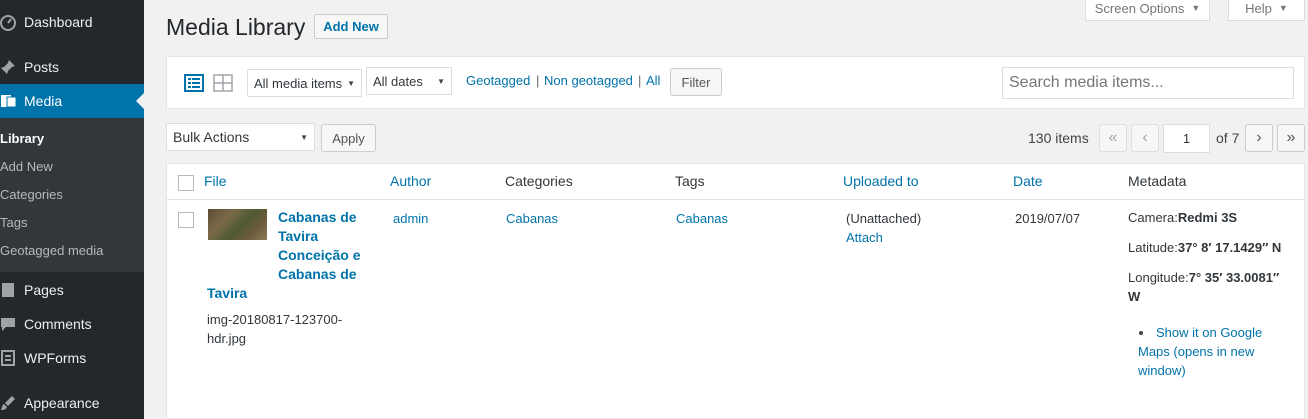 This screenshot has width=1308, height=419. What do you see at coordinates (9, 358) in the screenshot?
I see `form-icon` at bounding box center [9, 358].